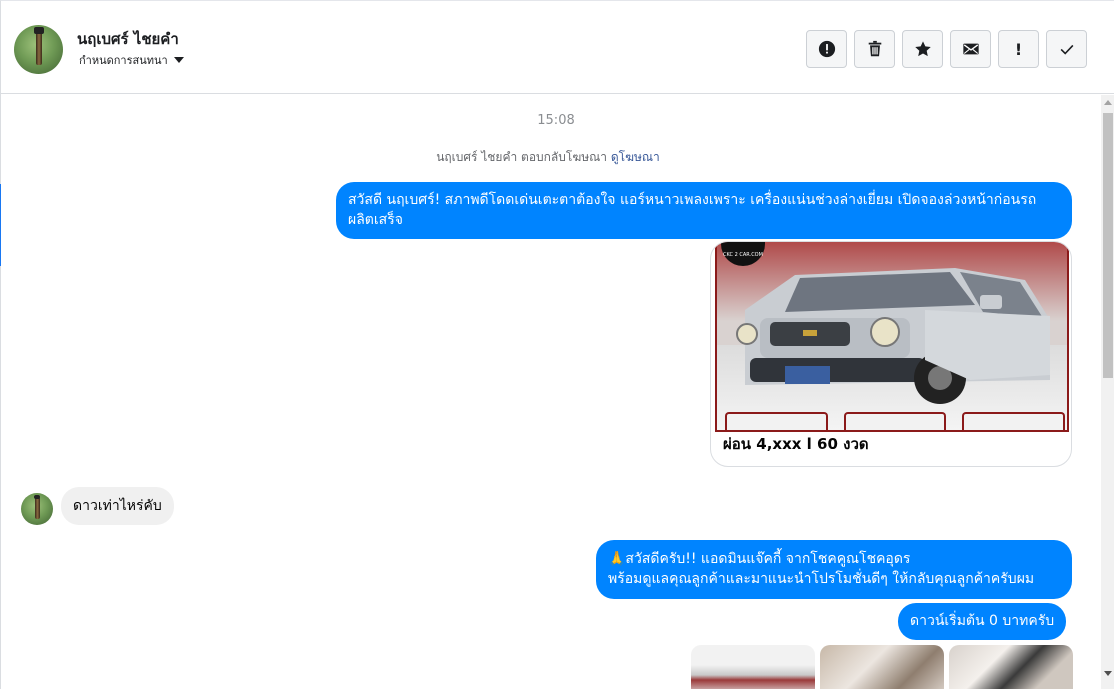 This screenshot has height=689, width=1114. I want to click on exclamation-icon: !, so click(1018, 49).